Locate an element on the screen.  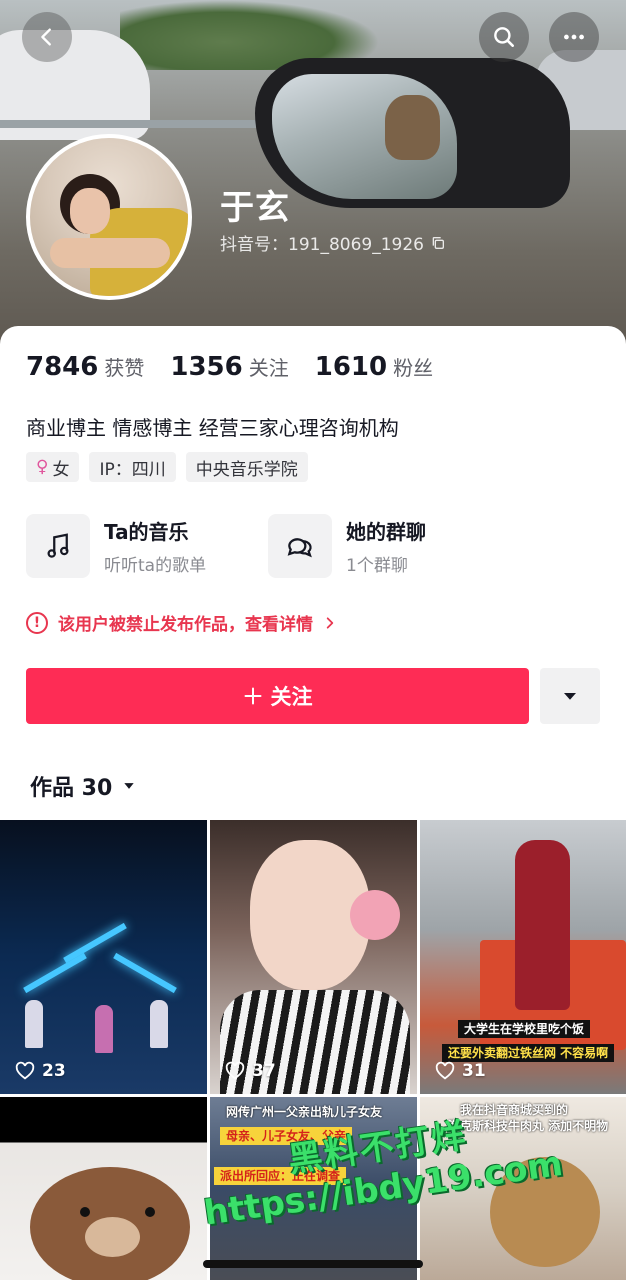
search-button is located at coordinates (504, 37).